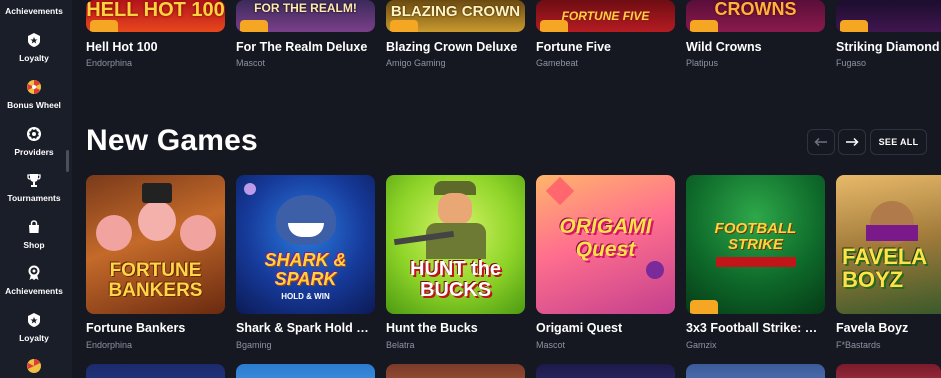 This screenshot has height=378, width=941. Describe the element at coordinates (756, 328) in the screenshot. I see `game-title: 3x3 Football Strike: Hold the Spin` at that location.